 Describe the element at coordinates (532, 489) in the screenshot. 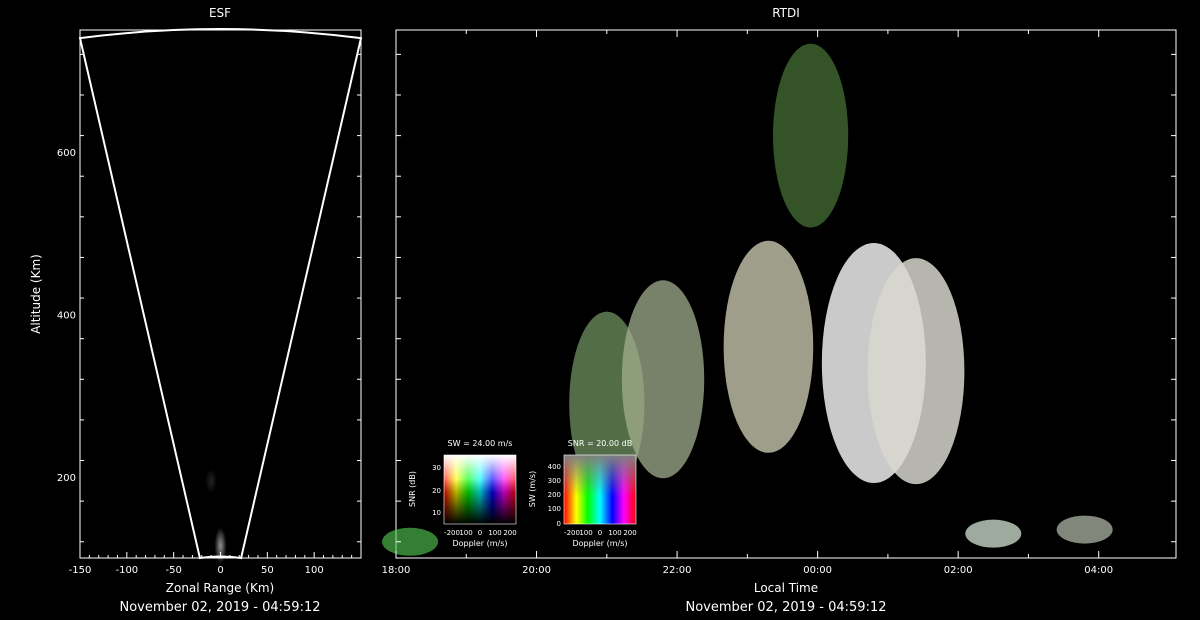

I see `legend-snr-y-label: SW (m/s)` at that location.